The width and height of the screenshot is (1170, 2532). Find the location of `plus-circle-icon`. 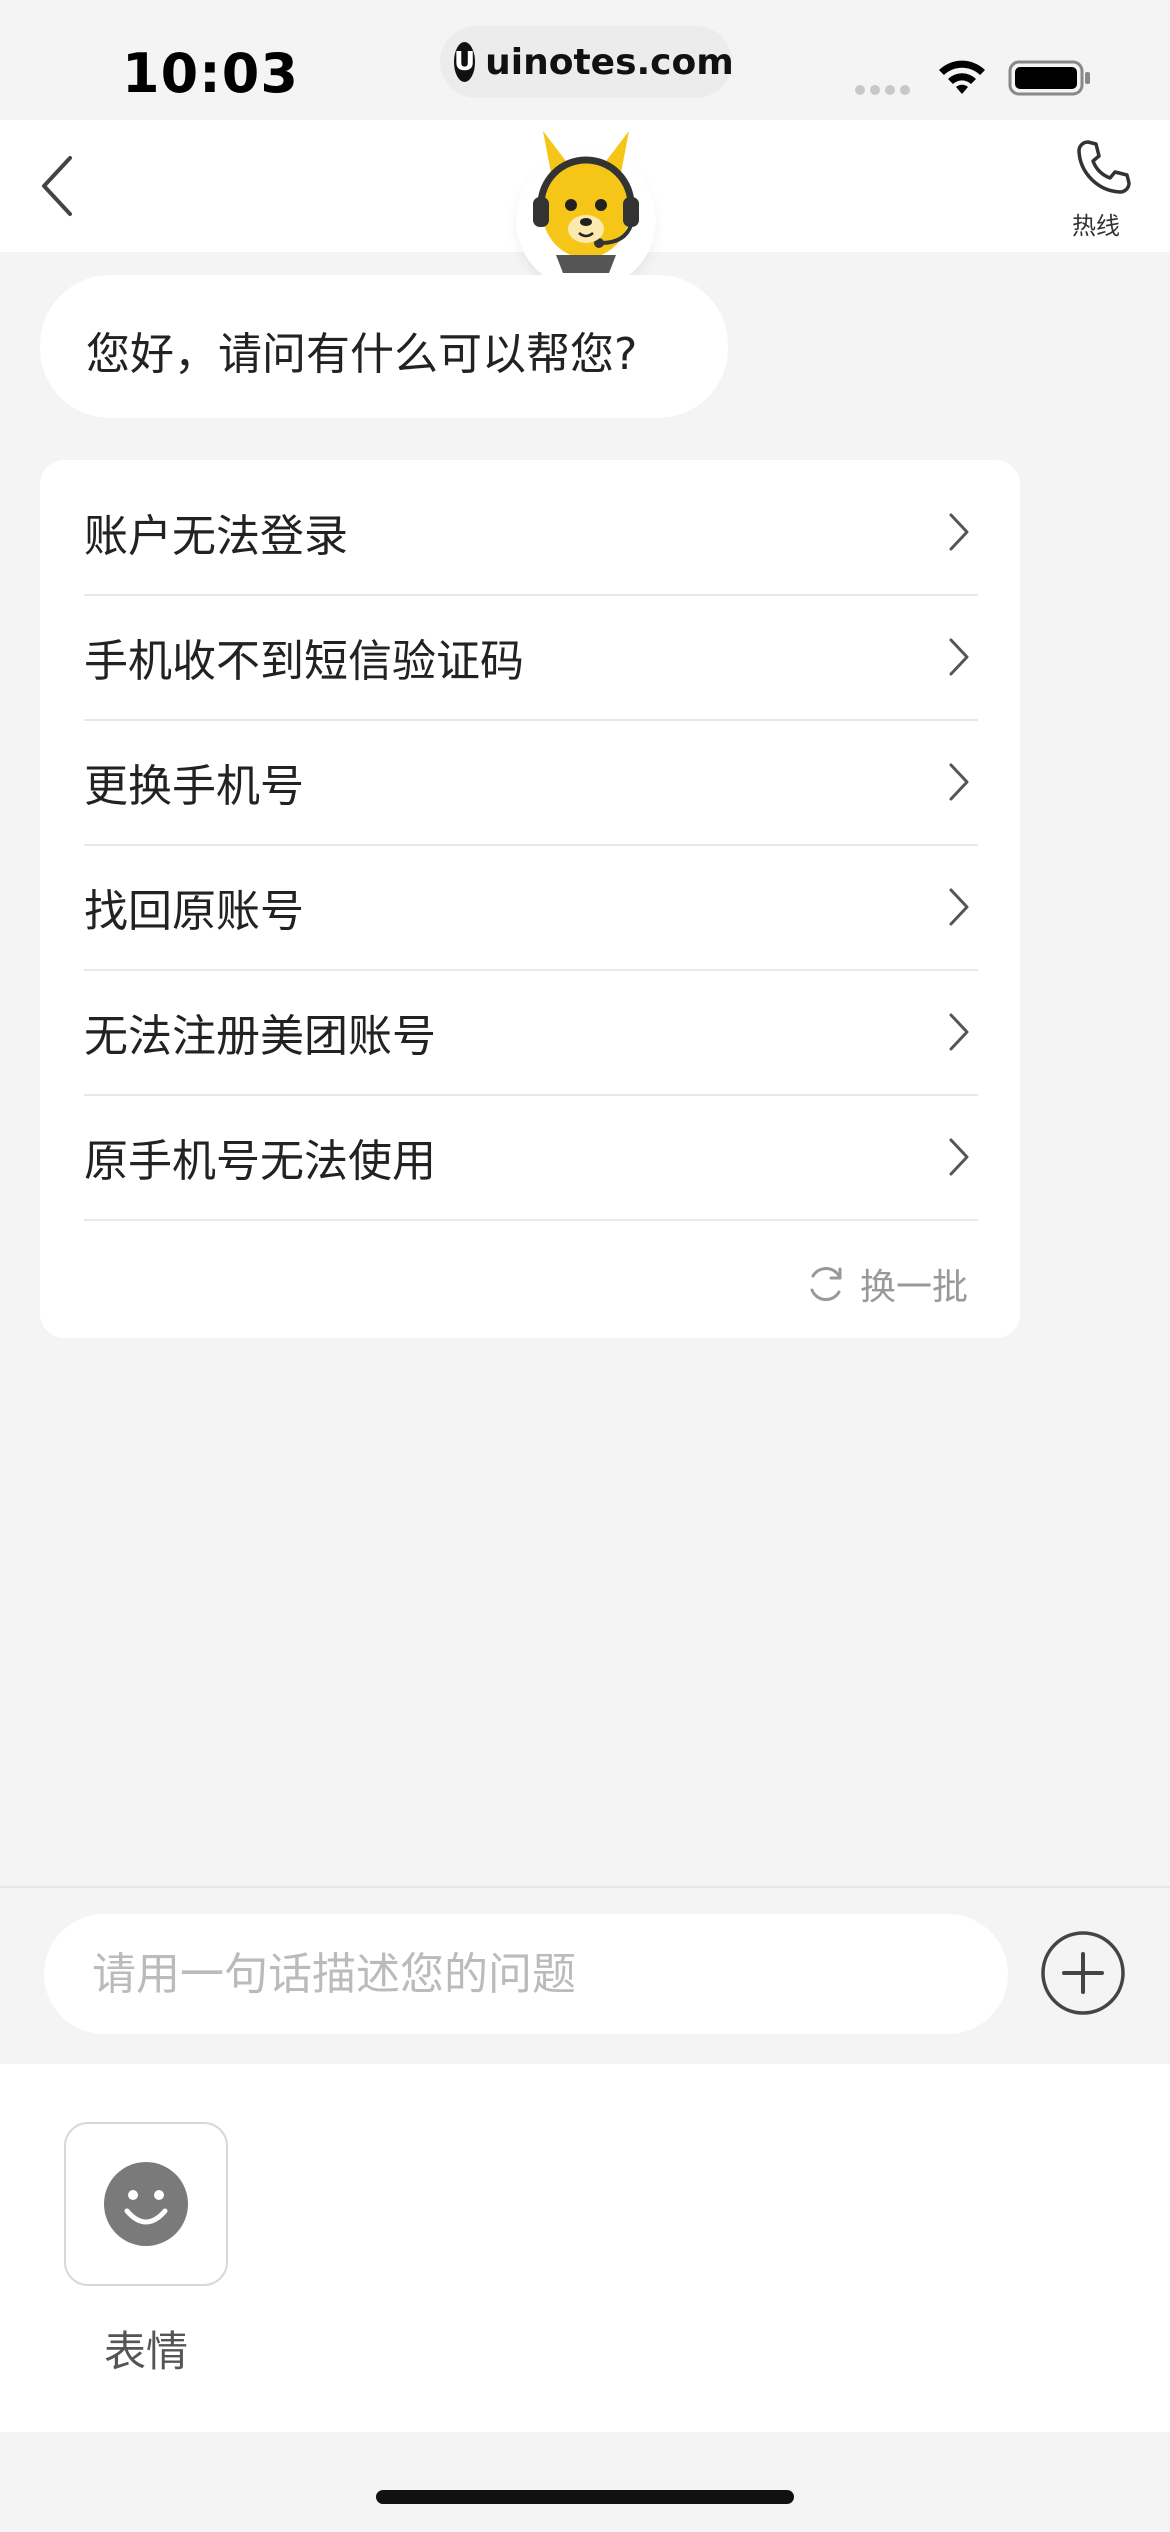

plus-circle-icon is located at coordinates (1083, 1973).